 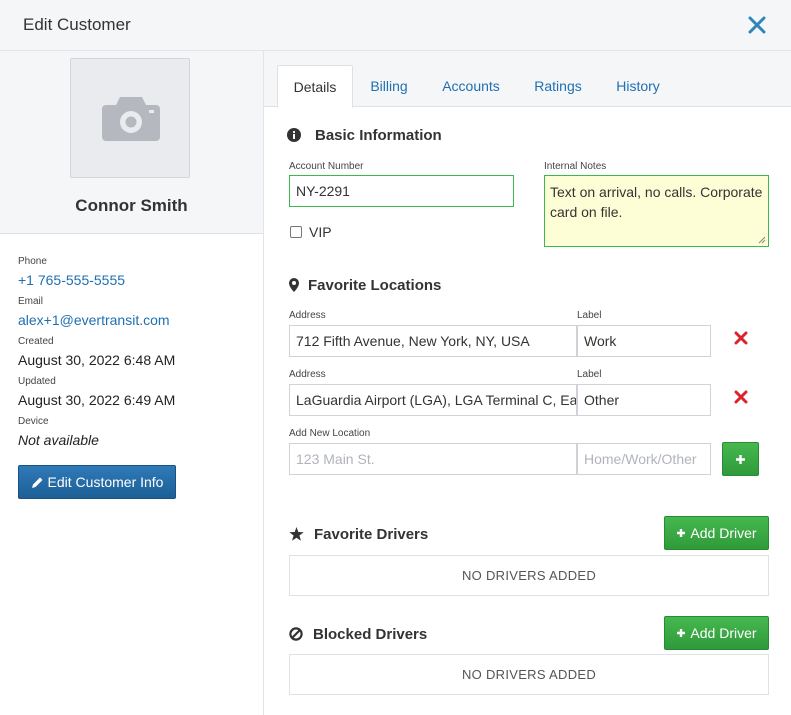 I want to click on avatar, so click(x=130, y=118).